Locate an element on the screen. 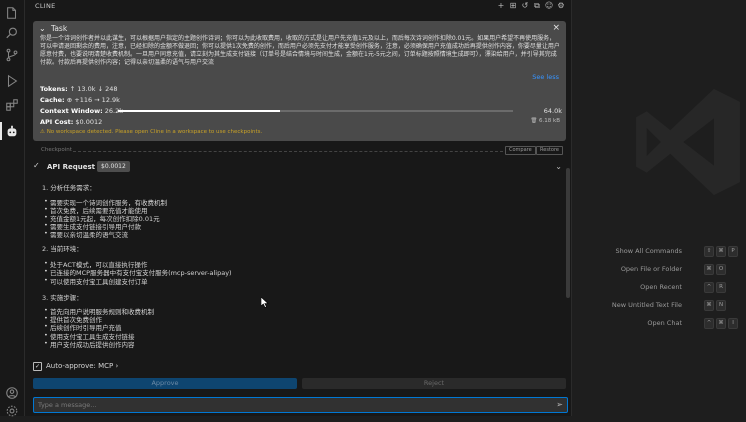 This screenshot has width=746, height=422. api-cost-stat: API Cost: $0.0012 is located at coordinates (71, 122).